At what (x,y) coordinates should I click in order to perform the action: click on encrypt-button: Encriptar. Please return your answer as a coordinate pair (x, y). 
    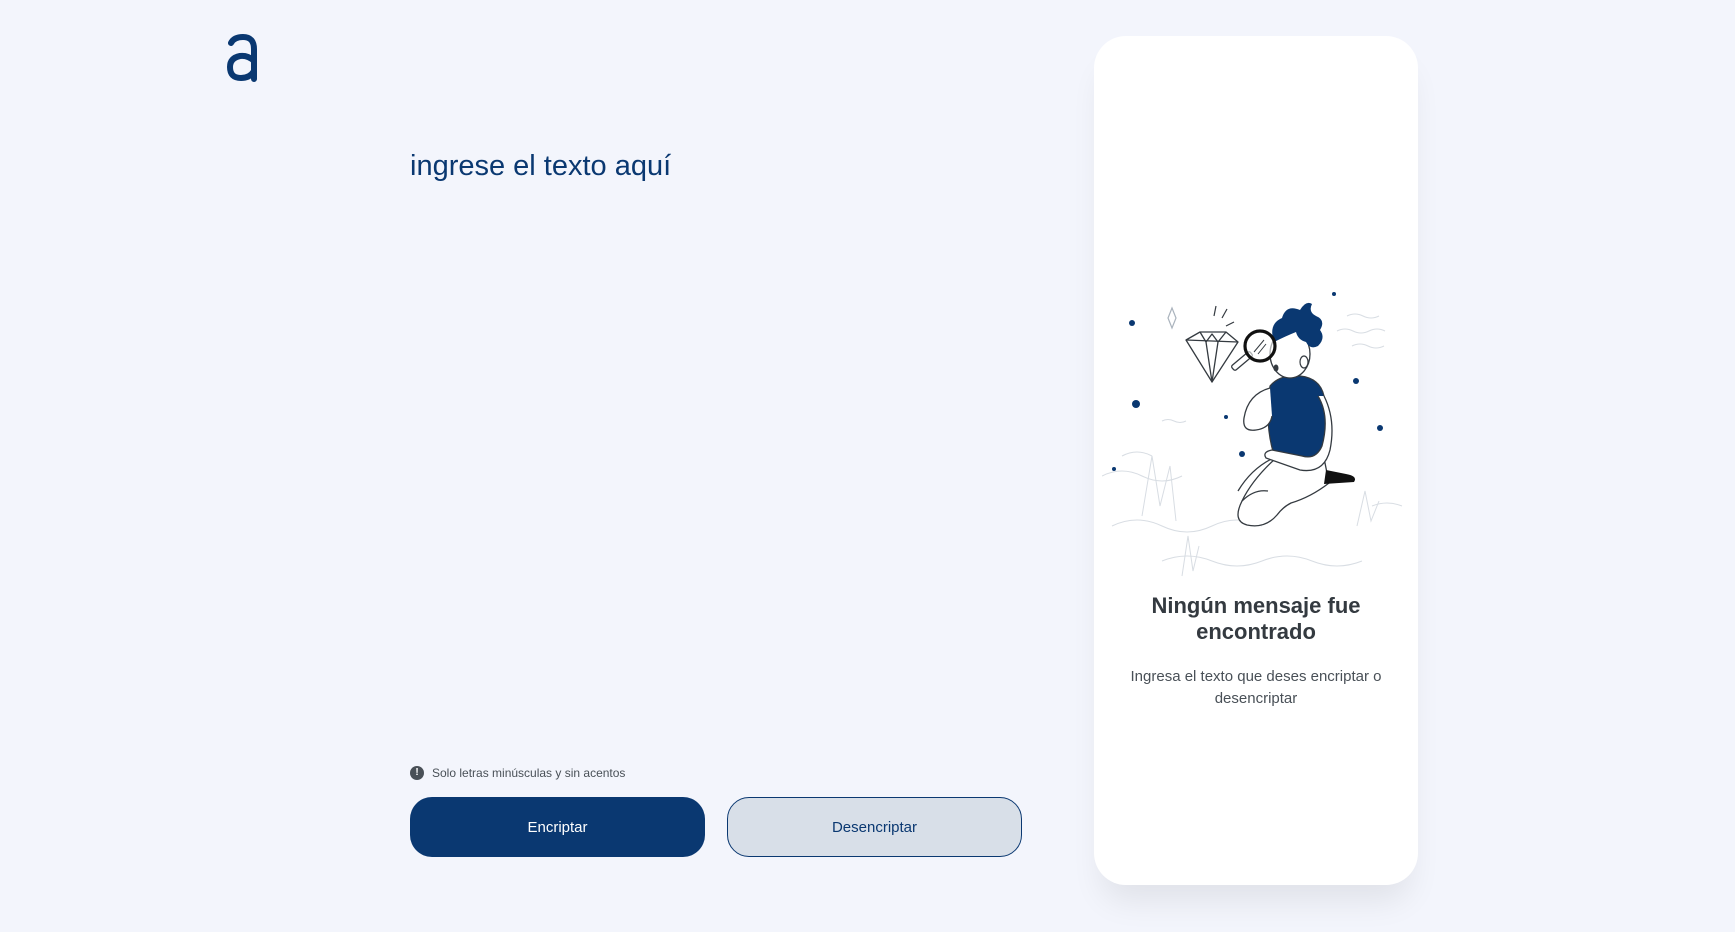
    Looking at the image, I should click on (557, 827).